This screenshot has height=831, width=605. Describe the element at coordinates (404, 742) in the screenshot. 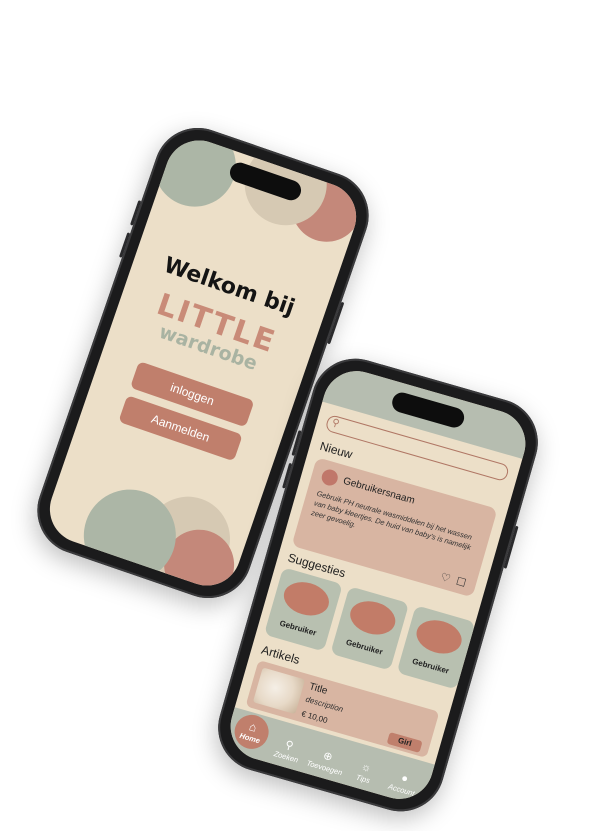

I see `article-tag: Girl` at that location.